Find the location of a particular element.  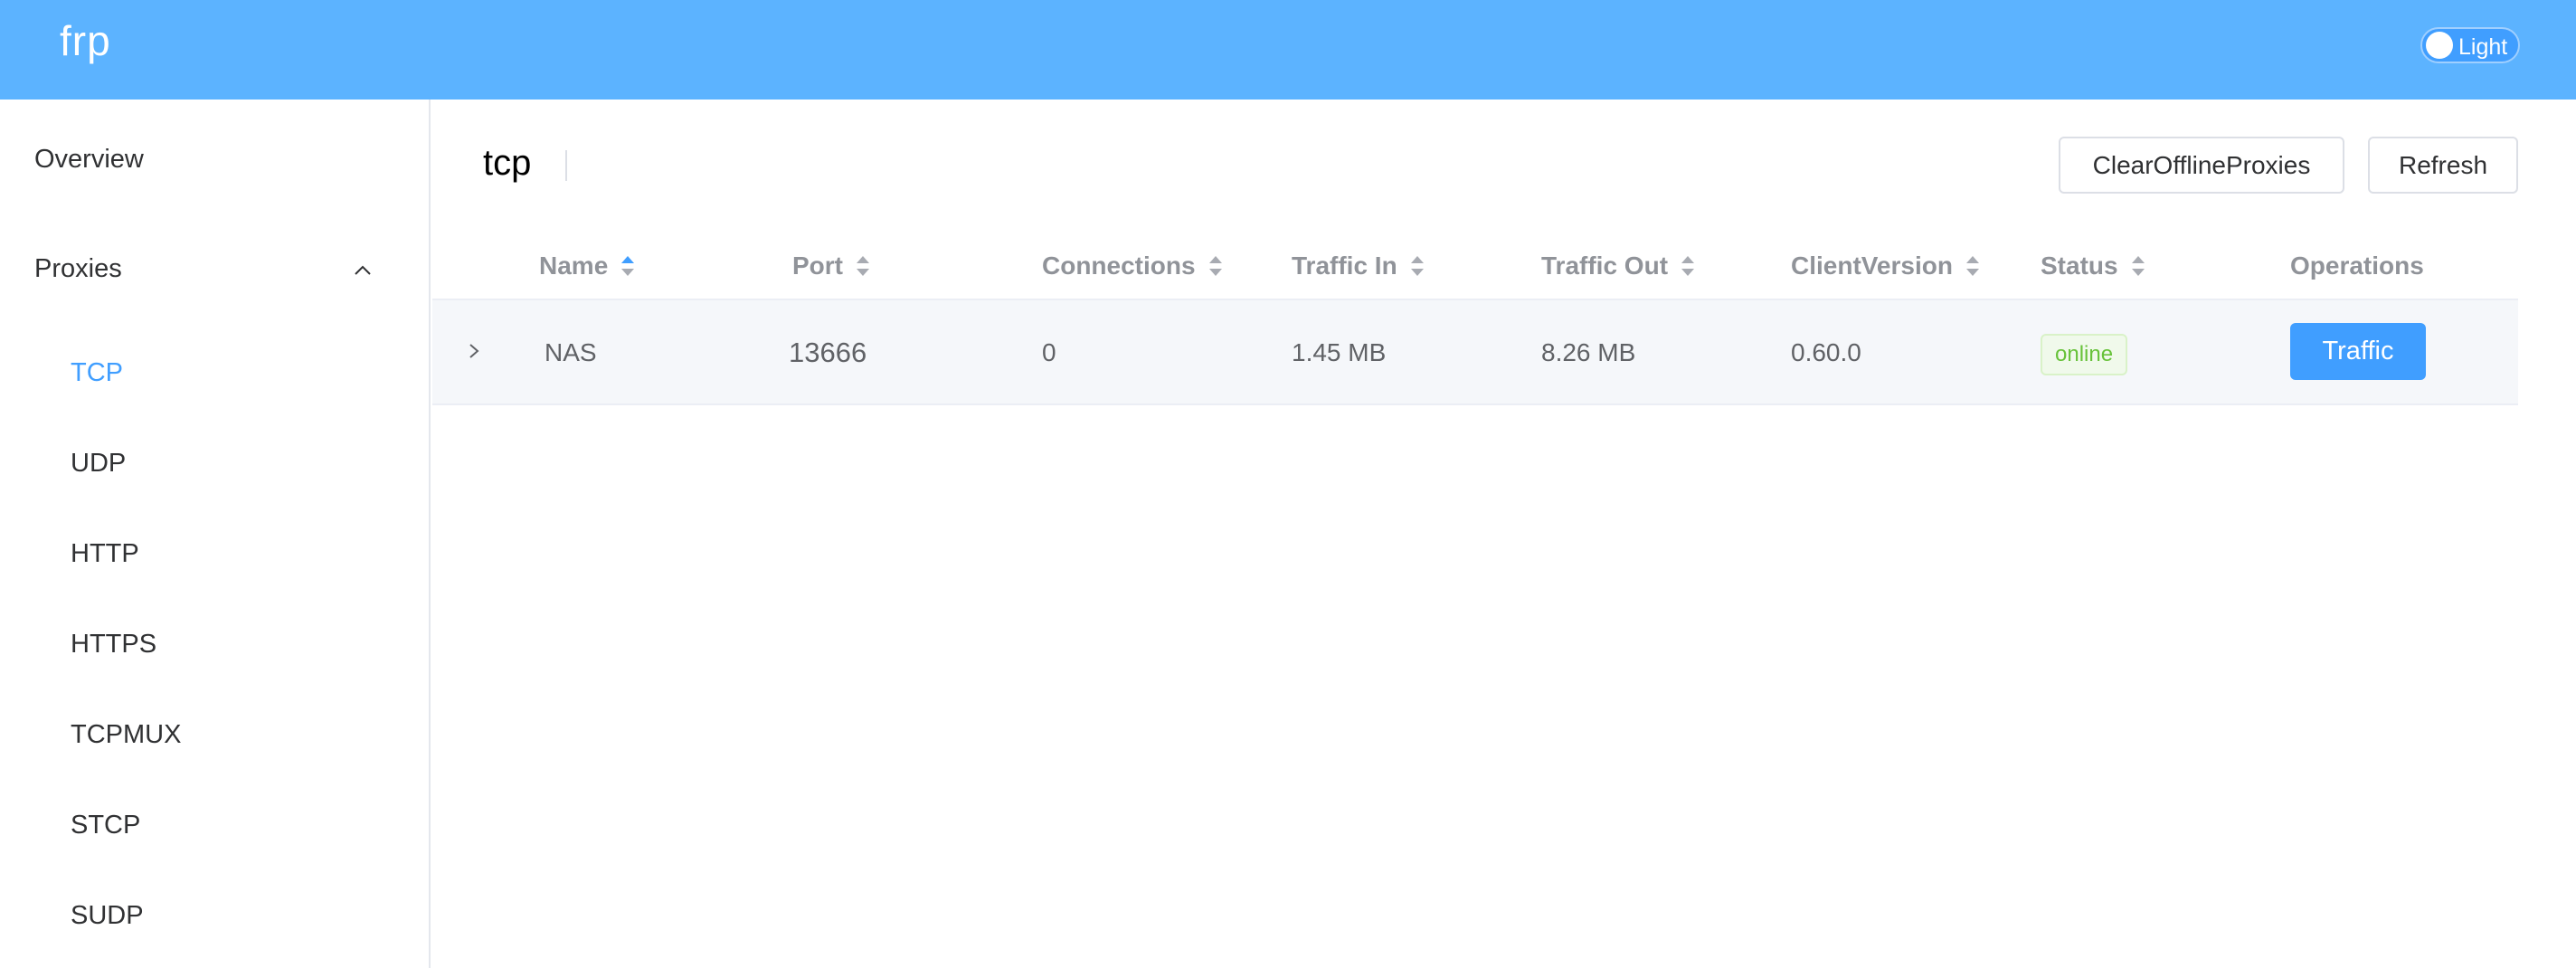

refresh-button: Refresh is located at coordinates (2443, 165).